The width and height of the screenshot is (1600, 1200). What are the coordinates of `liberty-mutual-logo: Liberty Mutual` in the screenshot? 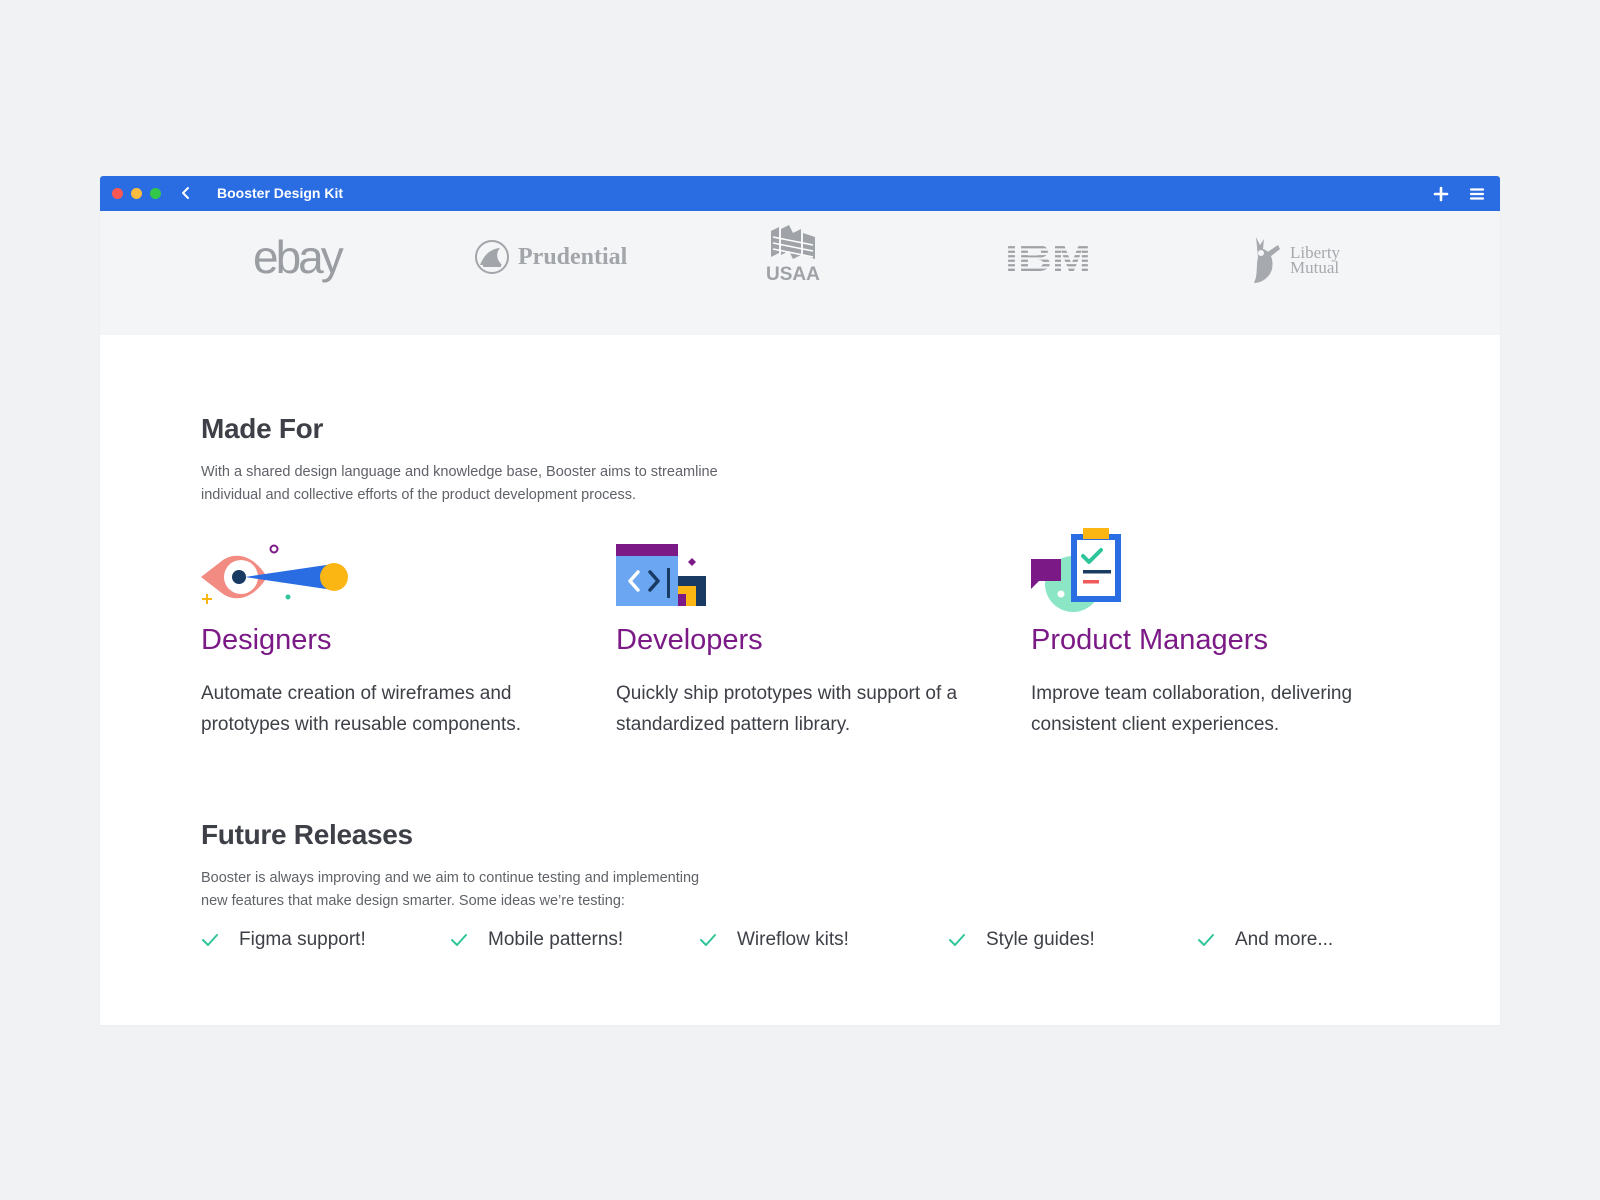 It's located at (1294, 260).